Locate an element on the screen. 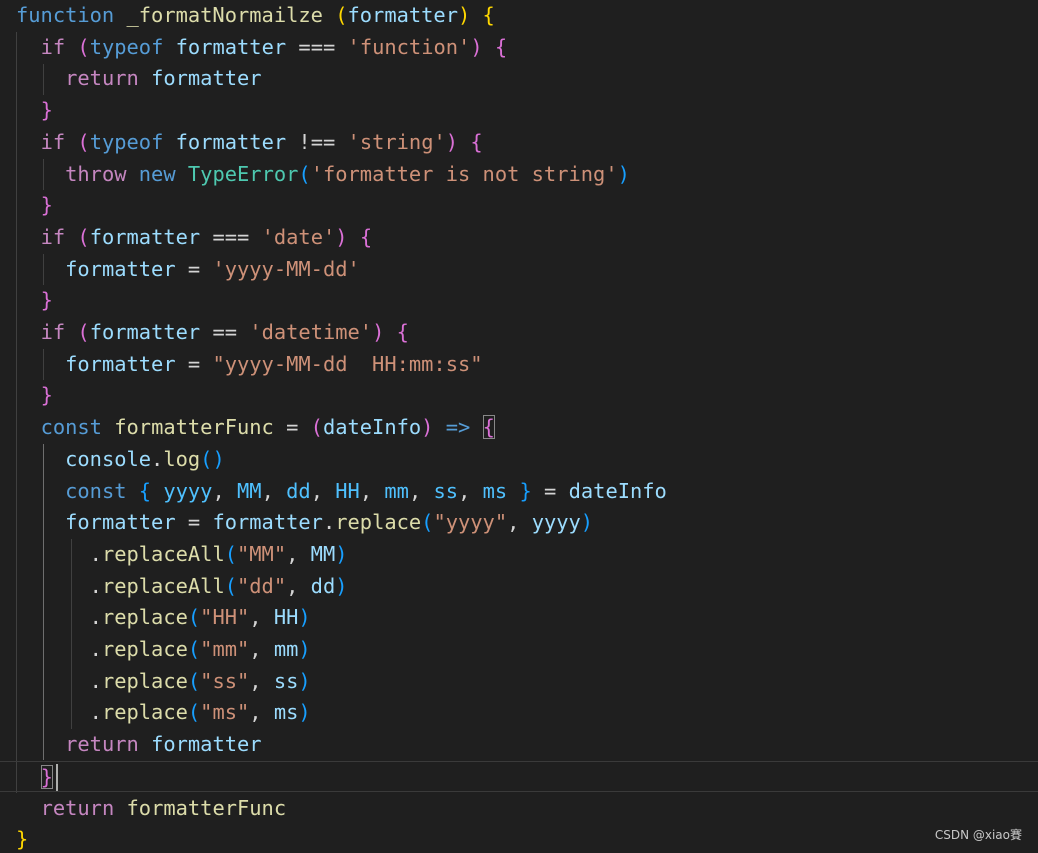 This screenshot has width=1038, height=853. code-token: dd is located at coordinates (323, 585).